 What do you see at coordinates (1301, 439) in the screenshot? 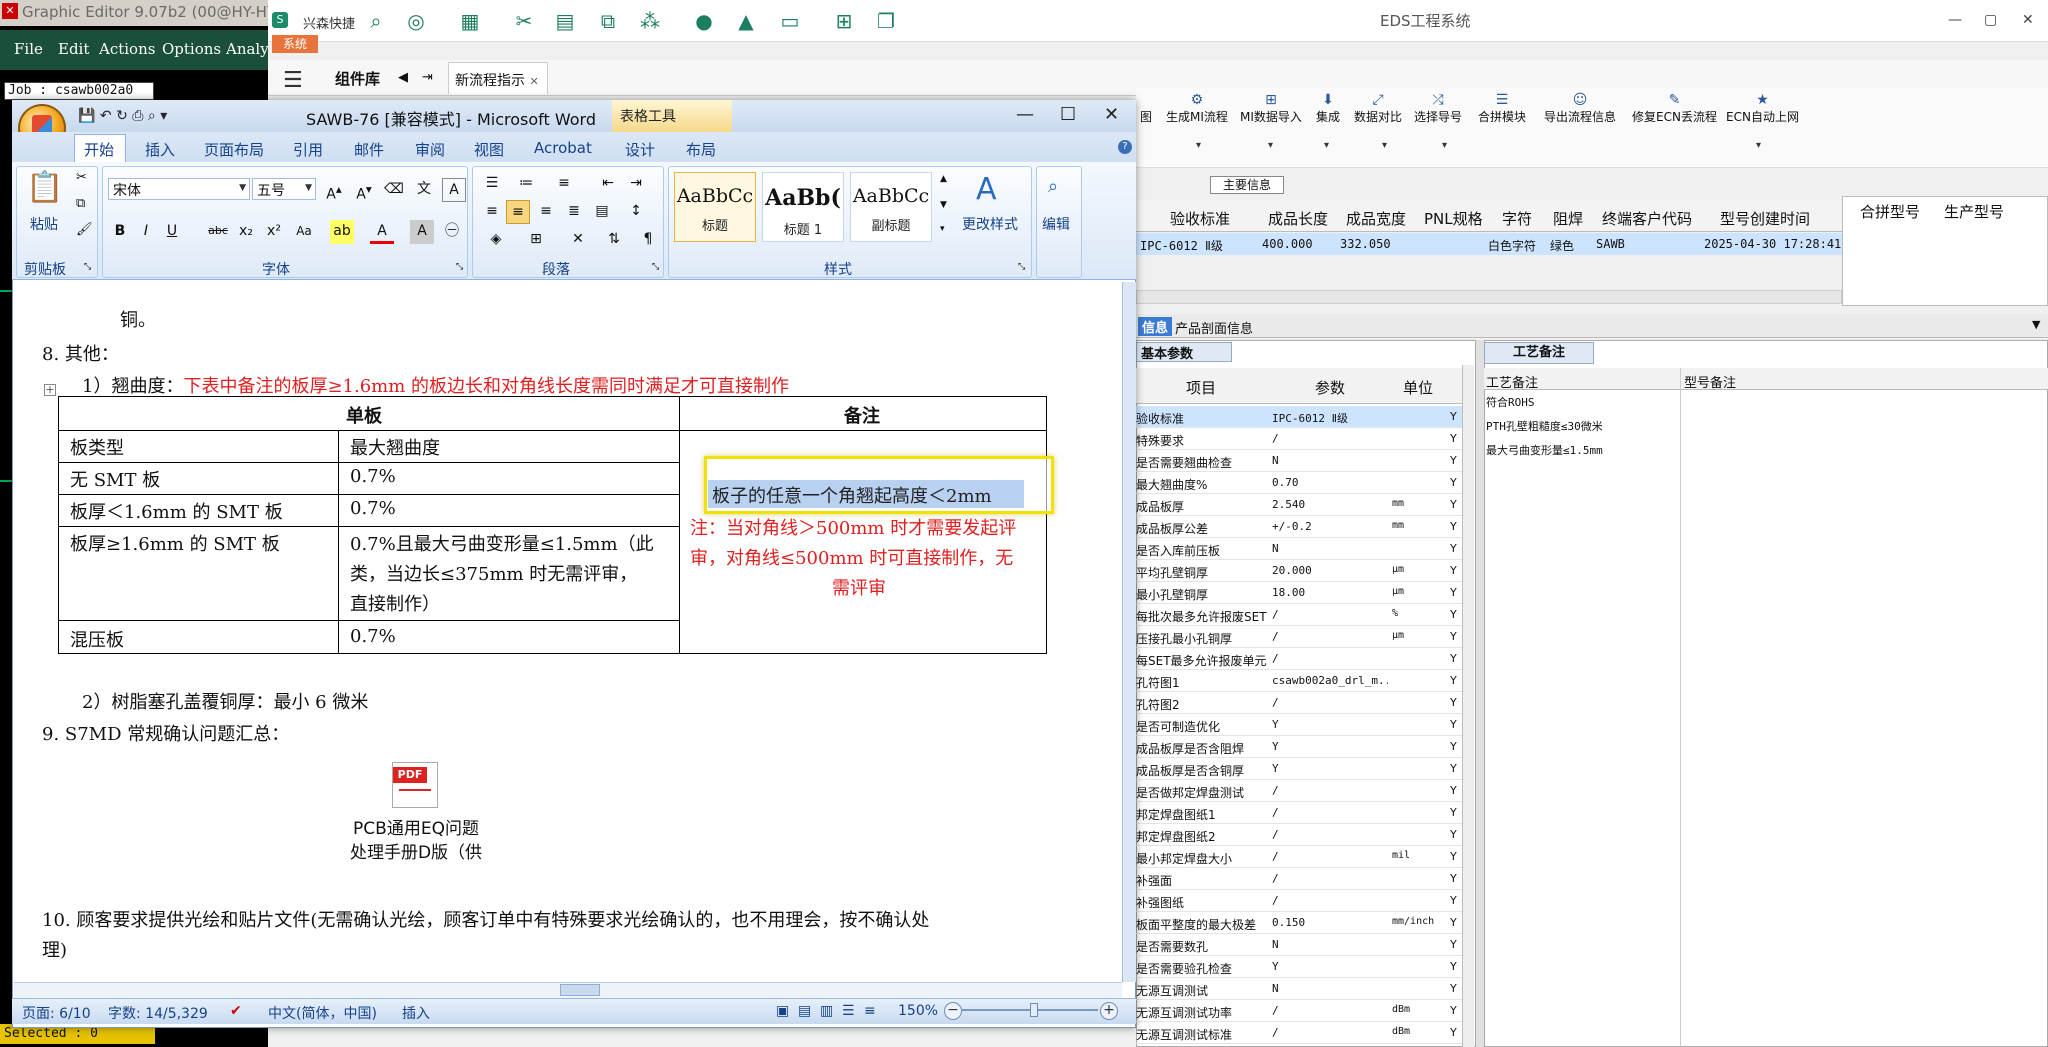
I see `table-row: 特殊要求 / Y` at bounding box center [1301, 439].